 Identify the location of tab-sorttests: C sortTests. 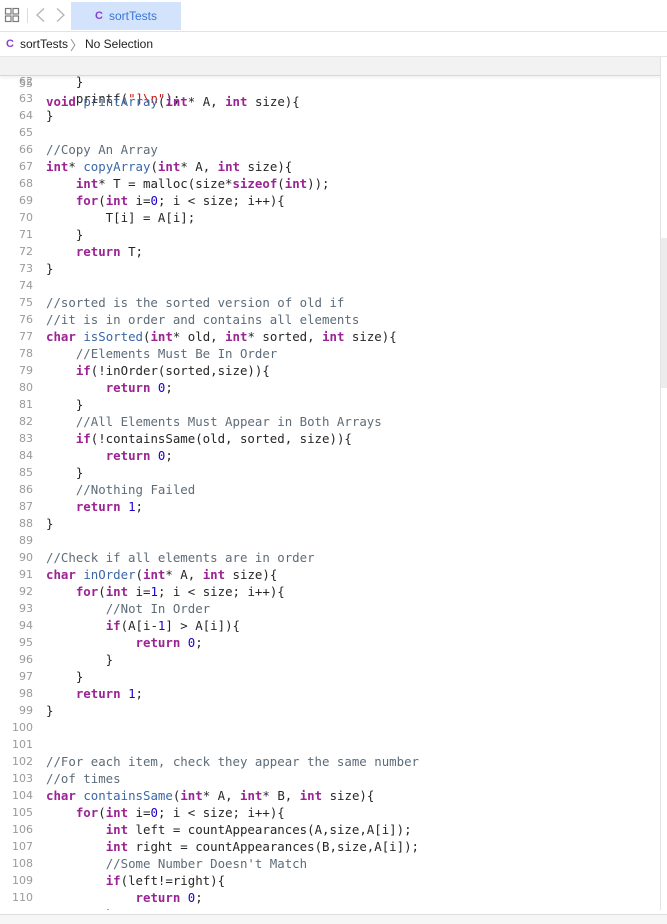
(126, 16).